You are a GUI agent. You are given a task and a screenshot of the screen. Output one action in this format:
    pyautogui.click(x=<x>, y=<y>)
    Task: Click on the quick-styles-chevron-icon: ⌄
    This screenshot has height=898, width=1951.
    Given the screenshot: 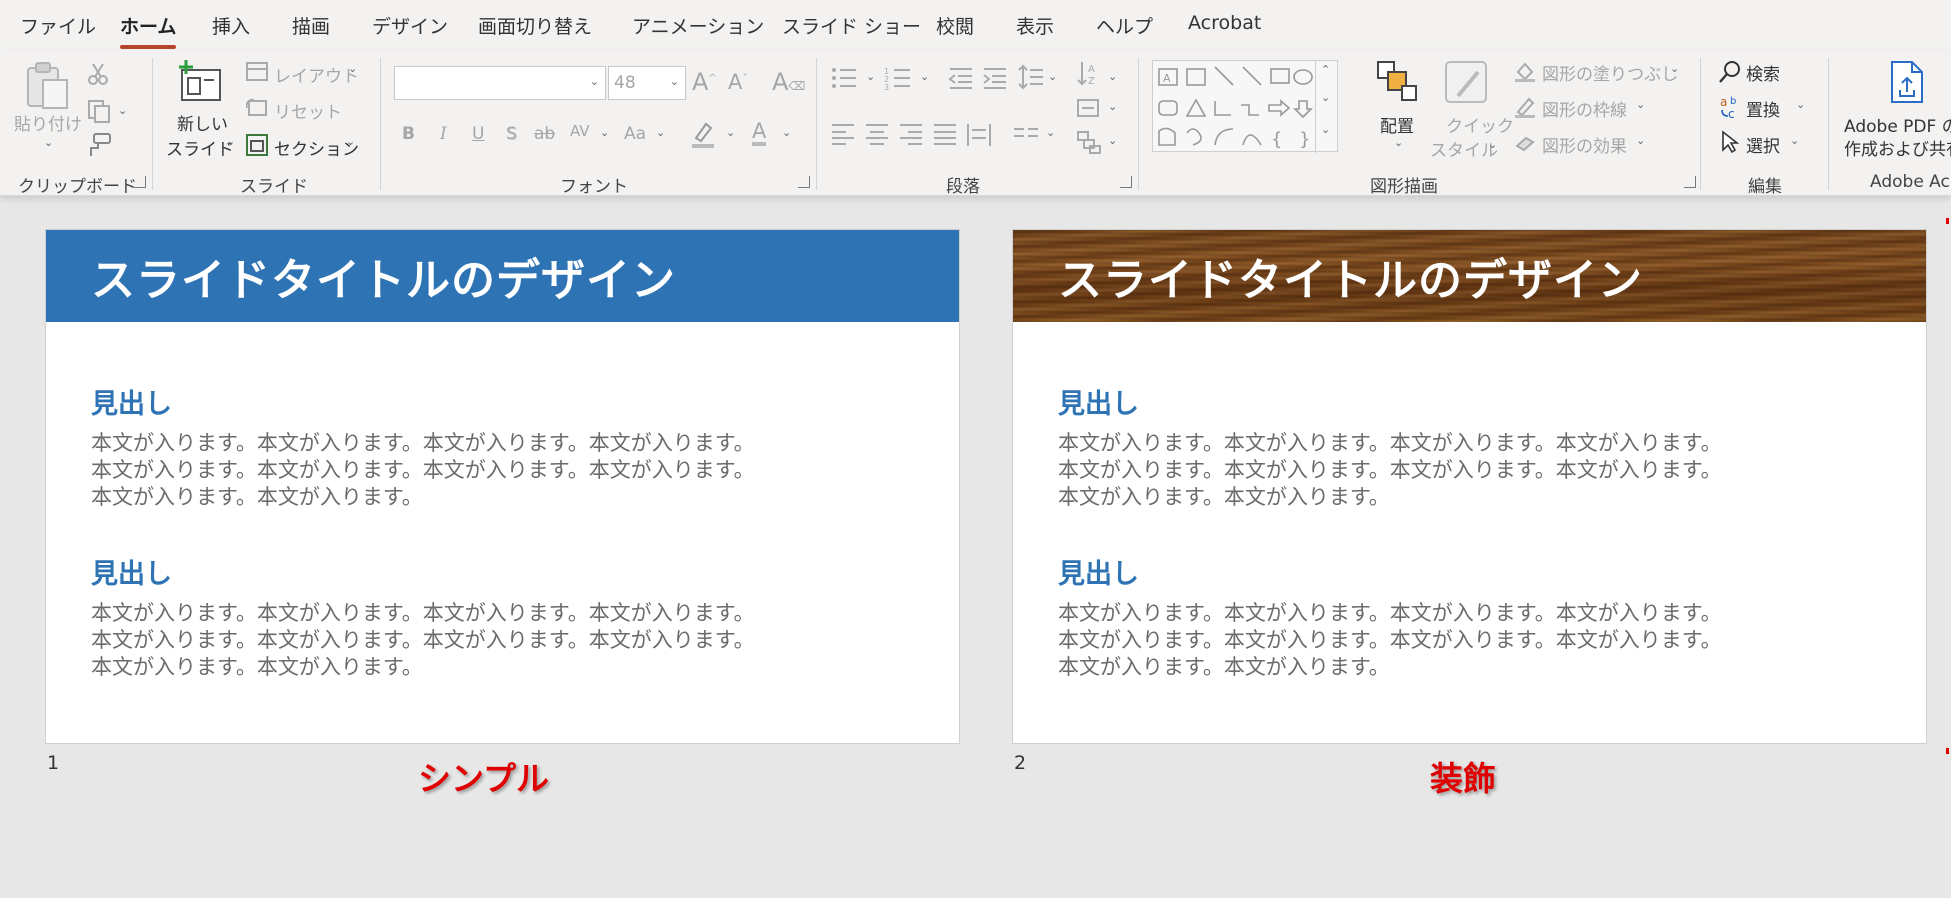 What is the action you would take?
    pyautogui.click(x=1492, y=144)
    